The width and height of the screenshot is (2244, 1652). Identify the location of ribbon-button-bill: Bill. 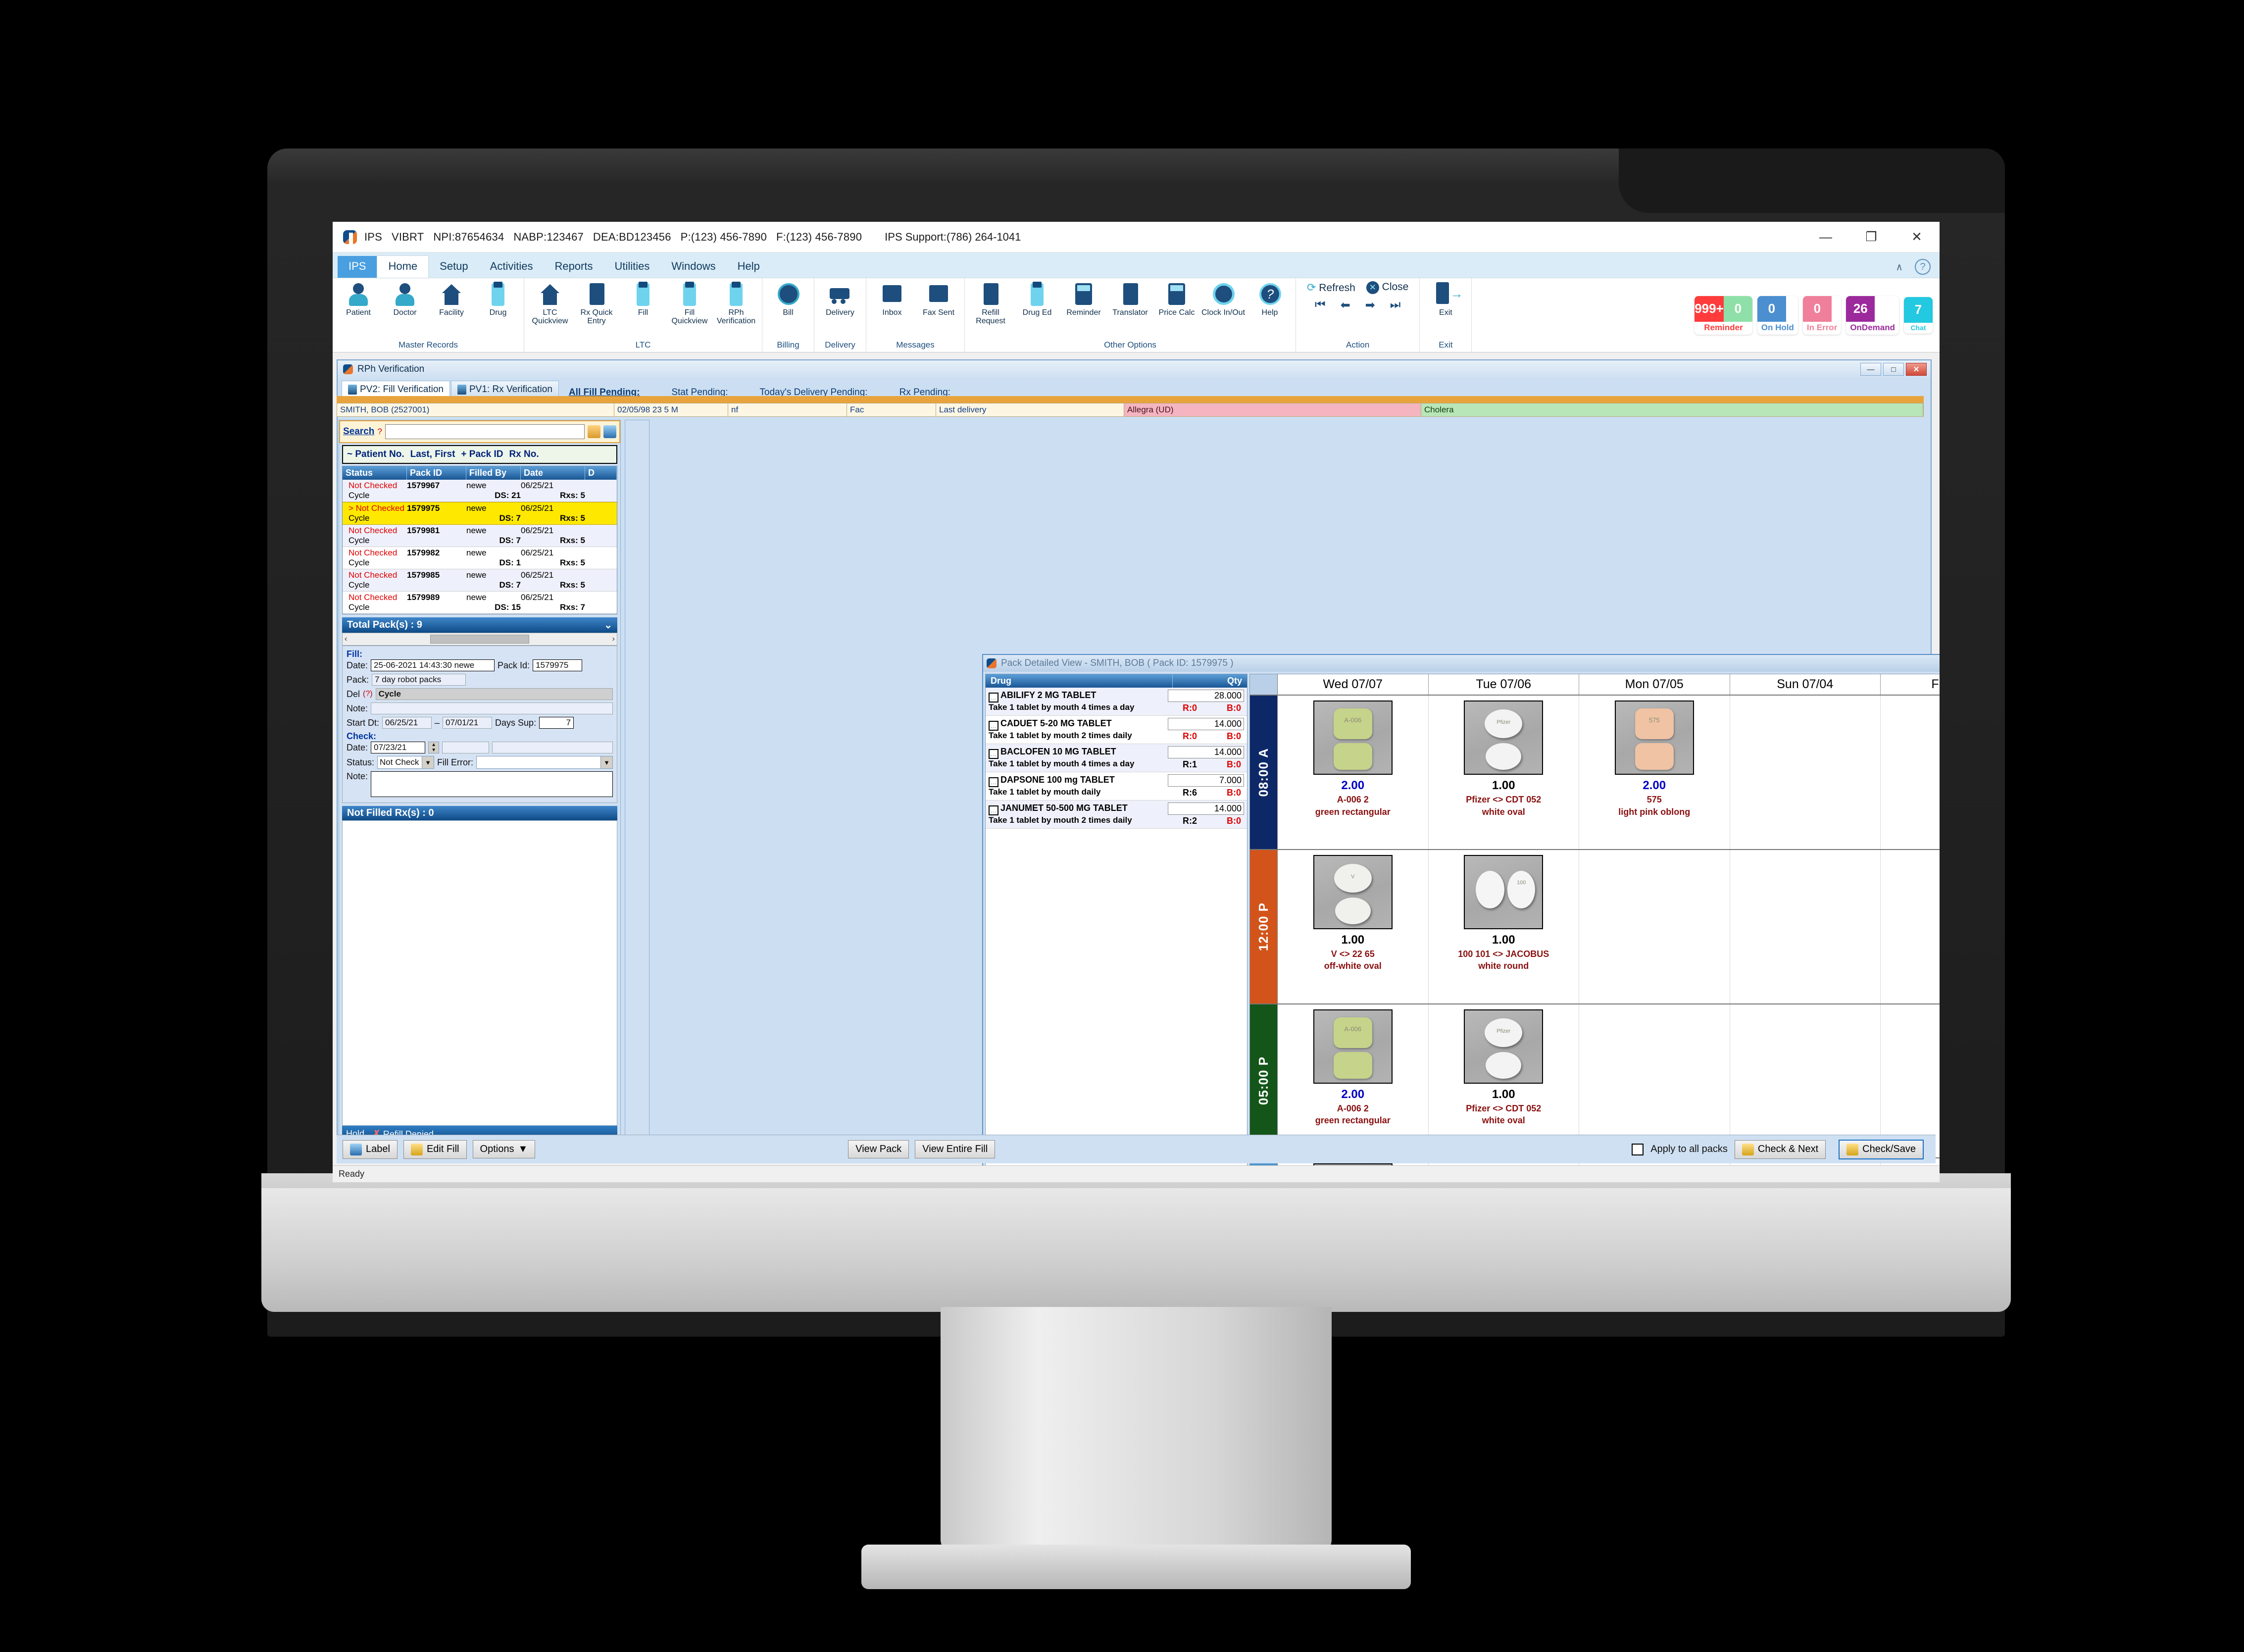
(788, 299).